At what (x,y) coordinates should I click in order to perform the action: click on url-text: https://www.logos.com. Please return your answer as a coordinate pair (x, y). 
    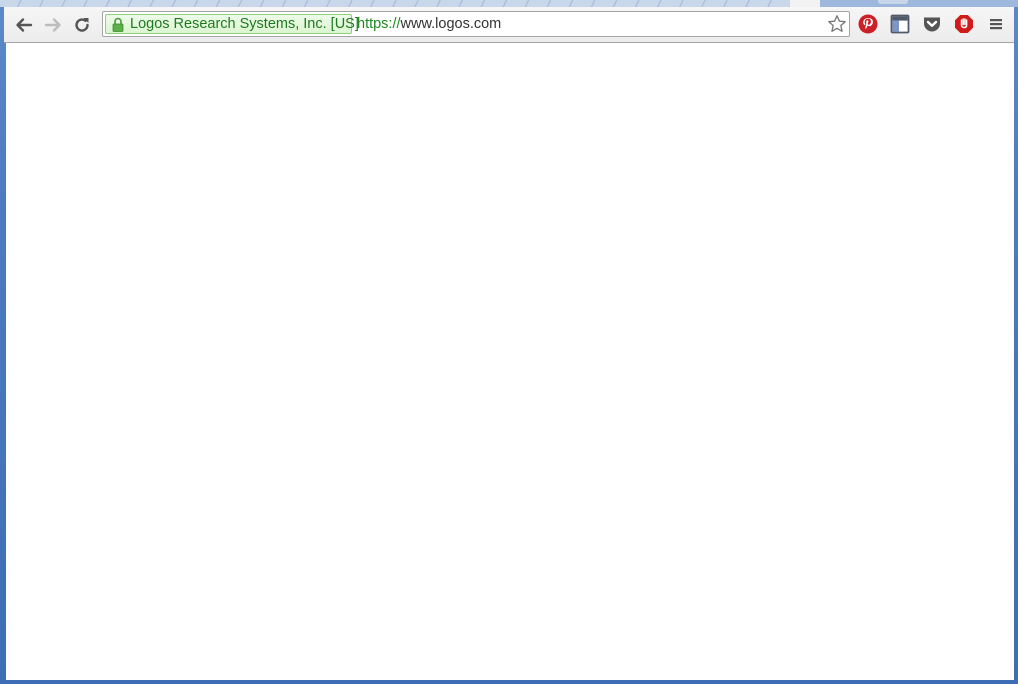
    Looking at the image, I should click on (429, 24).